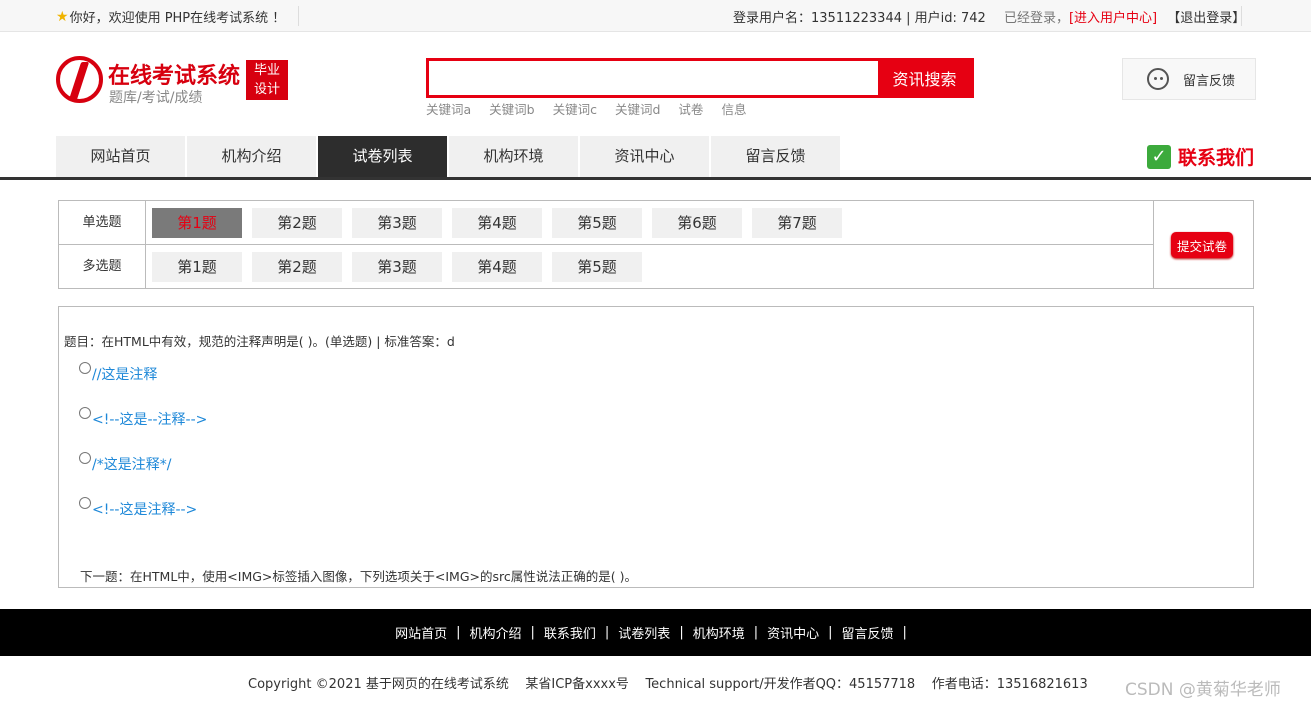 The image size is (1311, 705). What do you see at coordinates (125, 375) in the screenshot?
I see `option-label: //这是注释` at bounding box center [125, 375].